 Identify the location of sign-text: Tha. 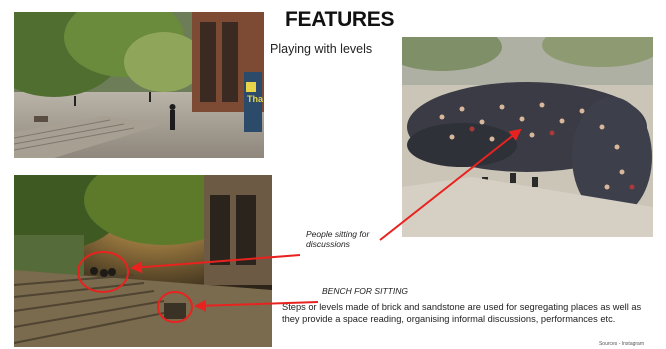
(255, 99).